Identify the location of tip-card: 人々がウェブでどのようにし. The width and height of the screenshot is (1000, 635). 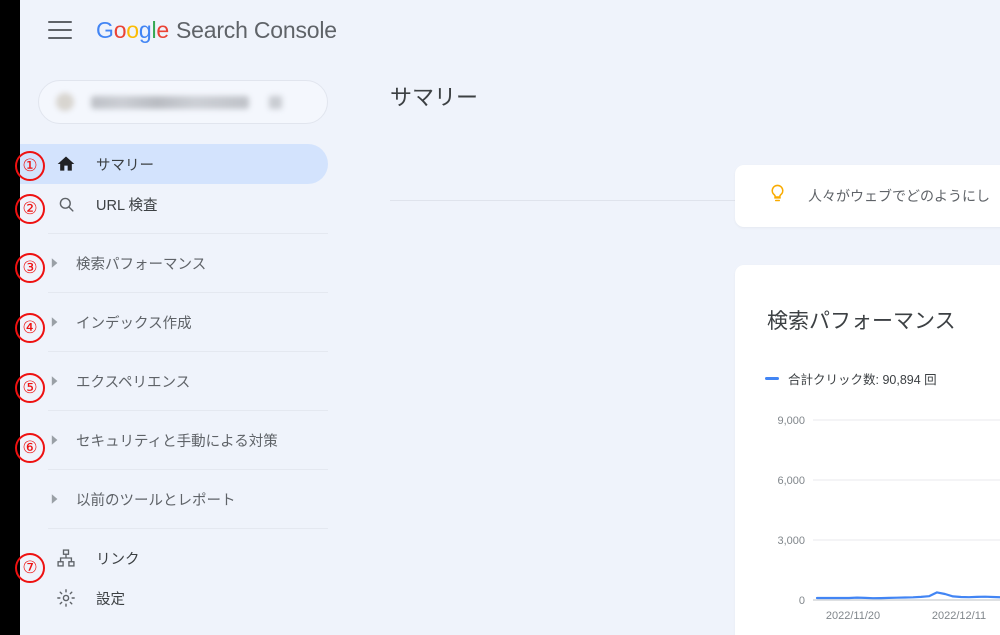
(867, 196).